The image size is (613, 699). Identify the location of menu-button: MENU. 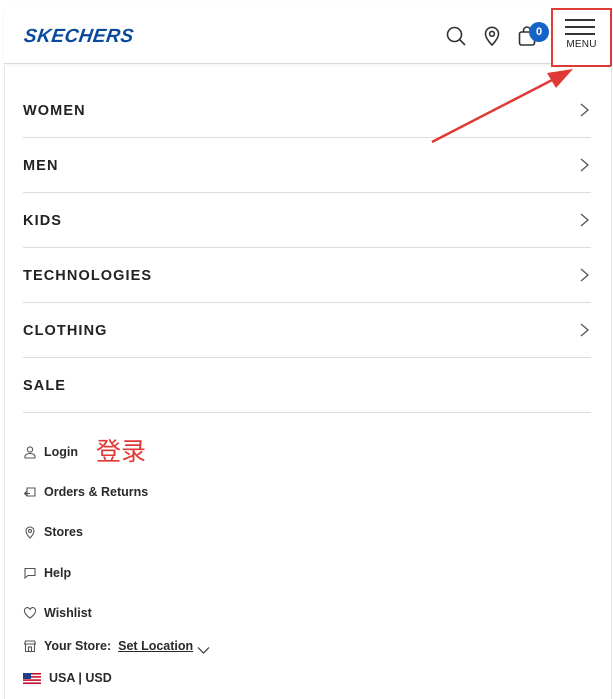
(581, 37).